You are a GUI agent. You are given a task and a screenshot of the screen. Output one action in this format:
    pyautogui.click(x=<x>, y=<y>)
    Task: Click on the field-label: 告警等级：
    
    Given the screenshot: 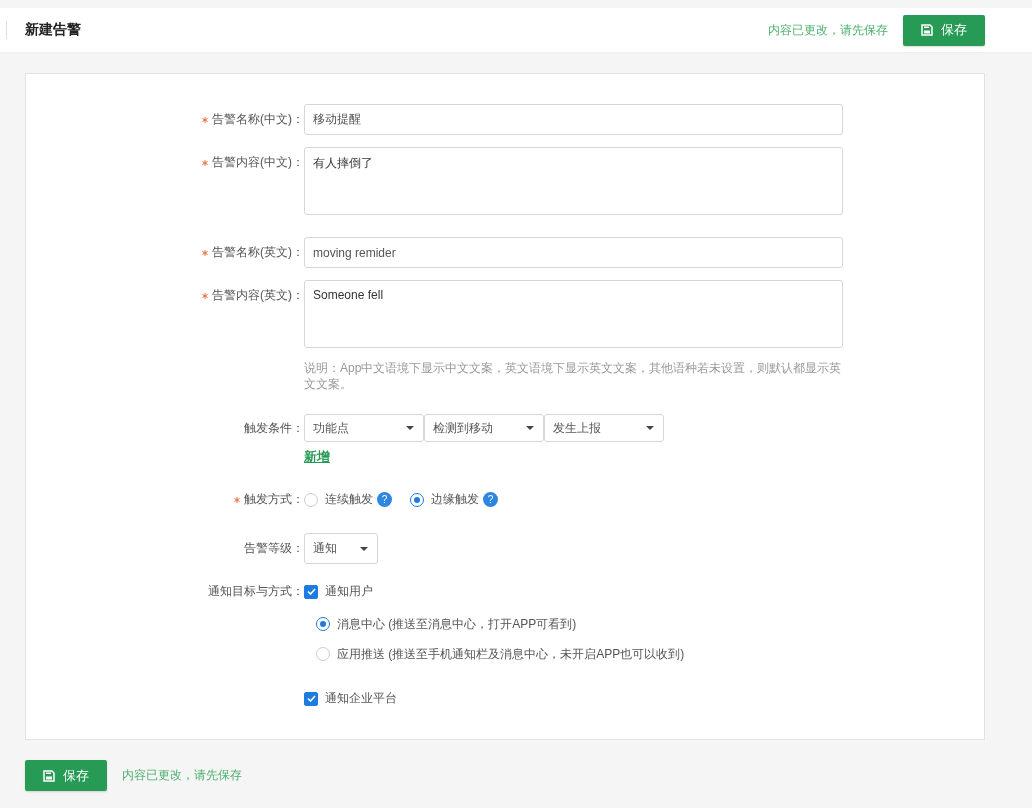 What is the action you would take?
    pyautogui.click(x=274, y=548)
    